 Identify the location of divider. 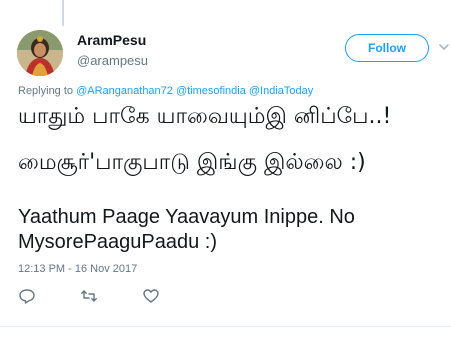
(225, 326).